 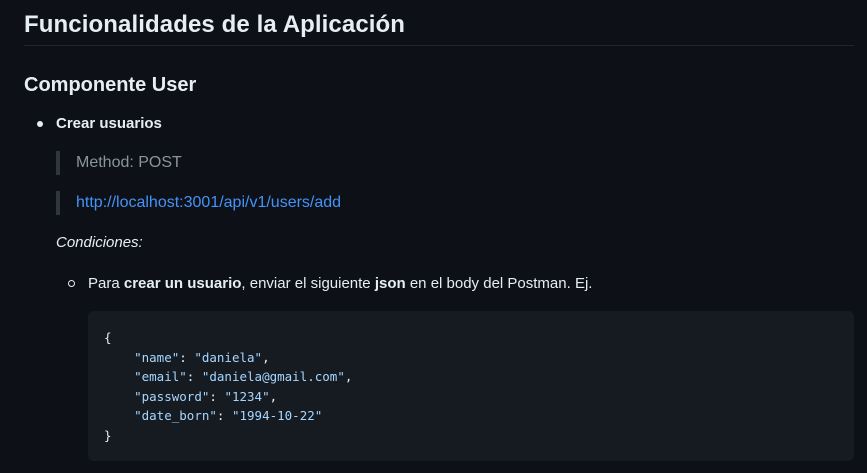 I want to click on code-key-email: "email", so click(x=160, y=376).